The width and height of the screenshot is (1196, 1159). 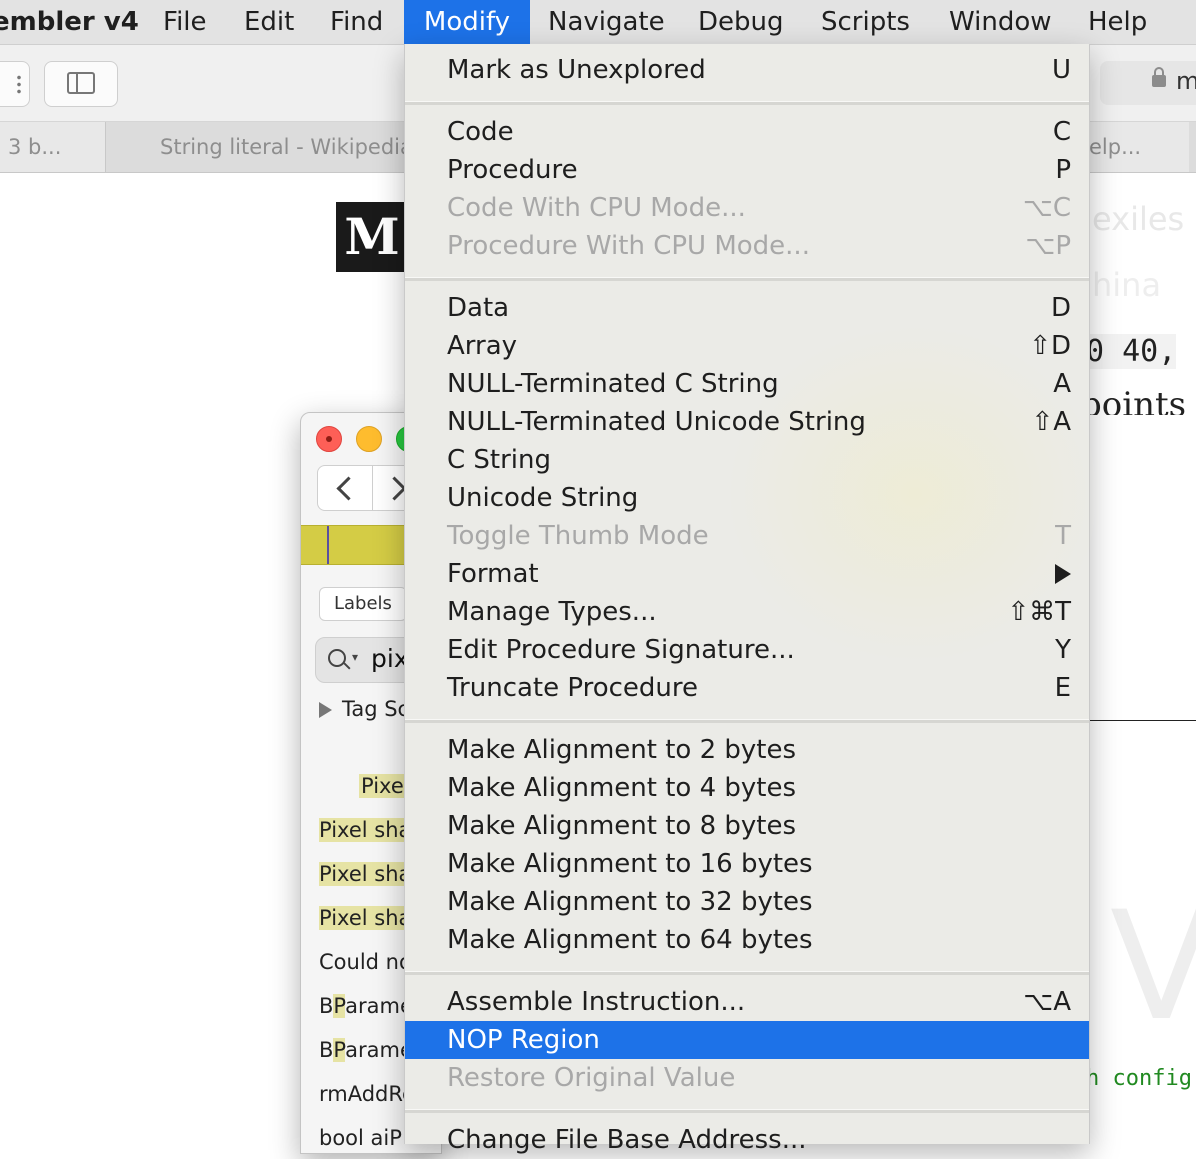 I want to click on page-text: exiles, so click(x=1138, y=219).